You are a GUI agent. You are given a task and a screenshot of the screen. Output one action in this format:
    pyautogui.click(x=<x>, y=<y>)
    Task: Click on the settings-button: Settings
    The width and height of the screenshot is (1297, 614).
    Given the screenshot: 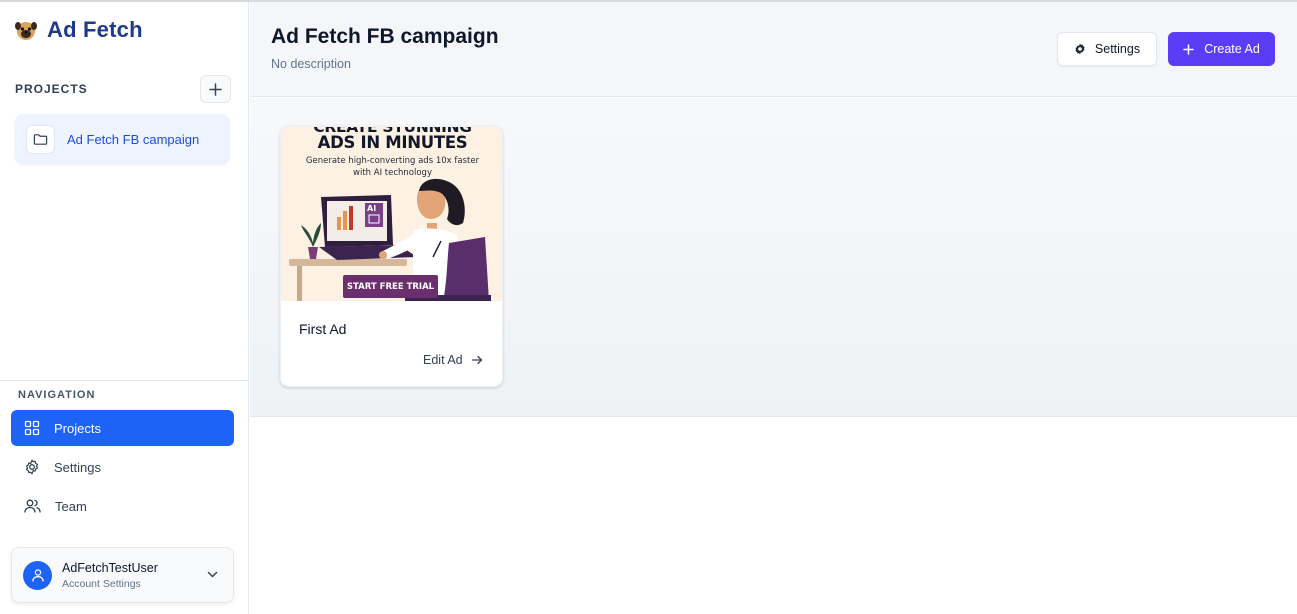 What is the action you would take?
    pyautogui.click(x=1107, y=49)
    